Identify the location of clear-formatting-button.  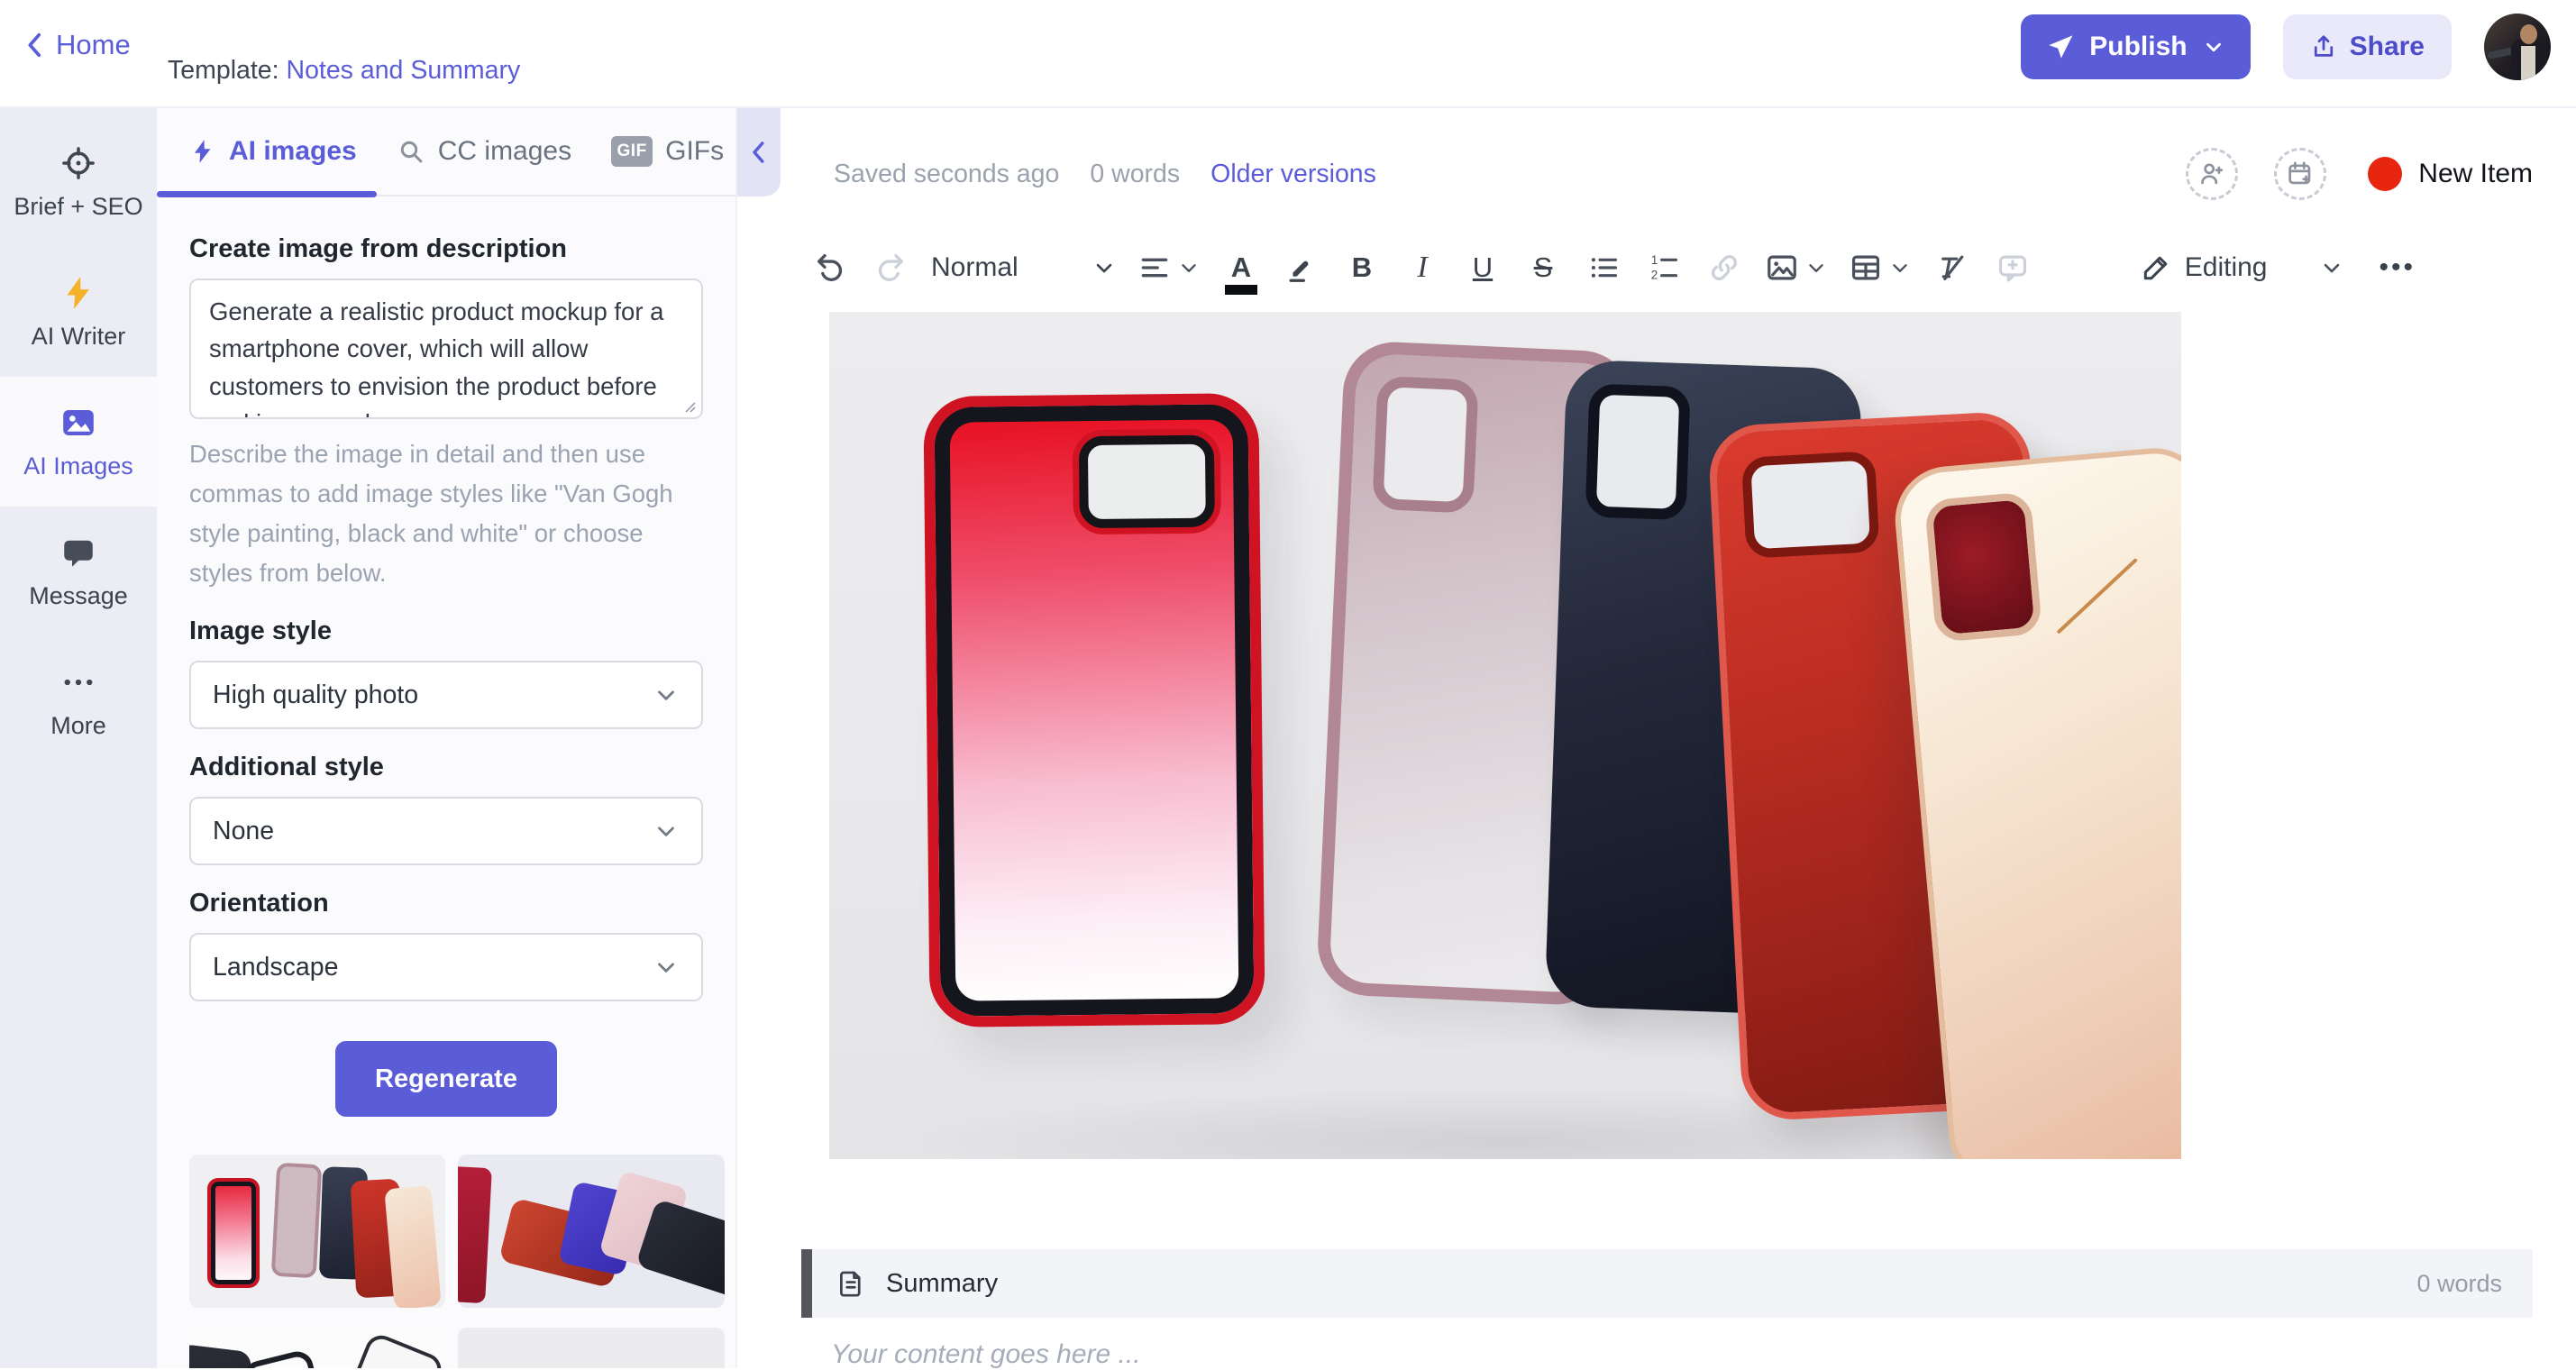
(1952, 268).